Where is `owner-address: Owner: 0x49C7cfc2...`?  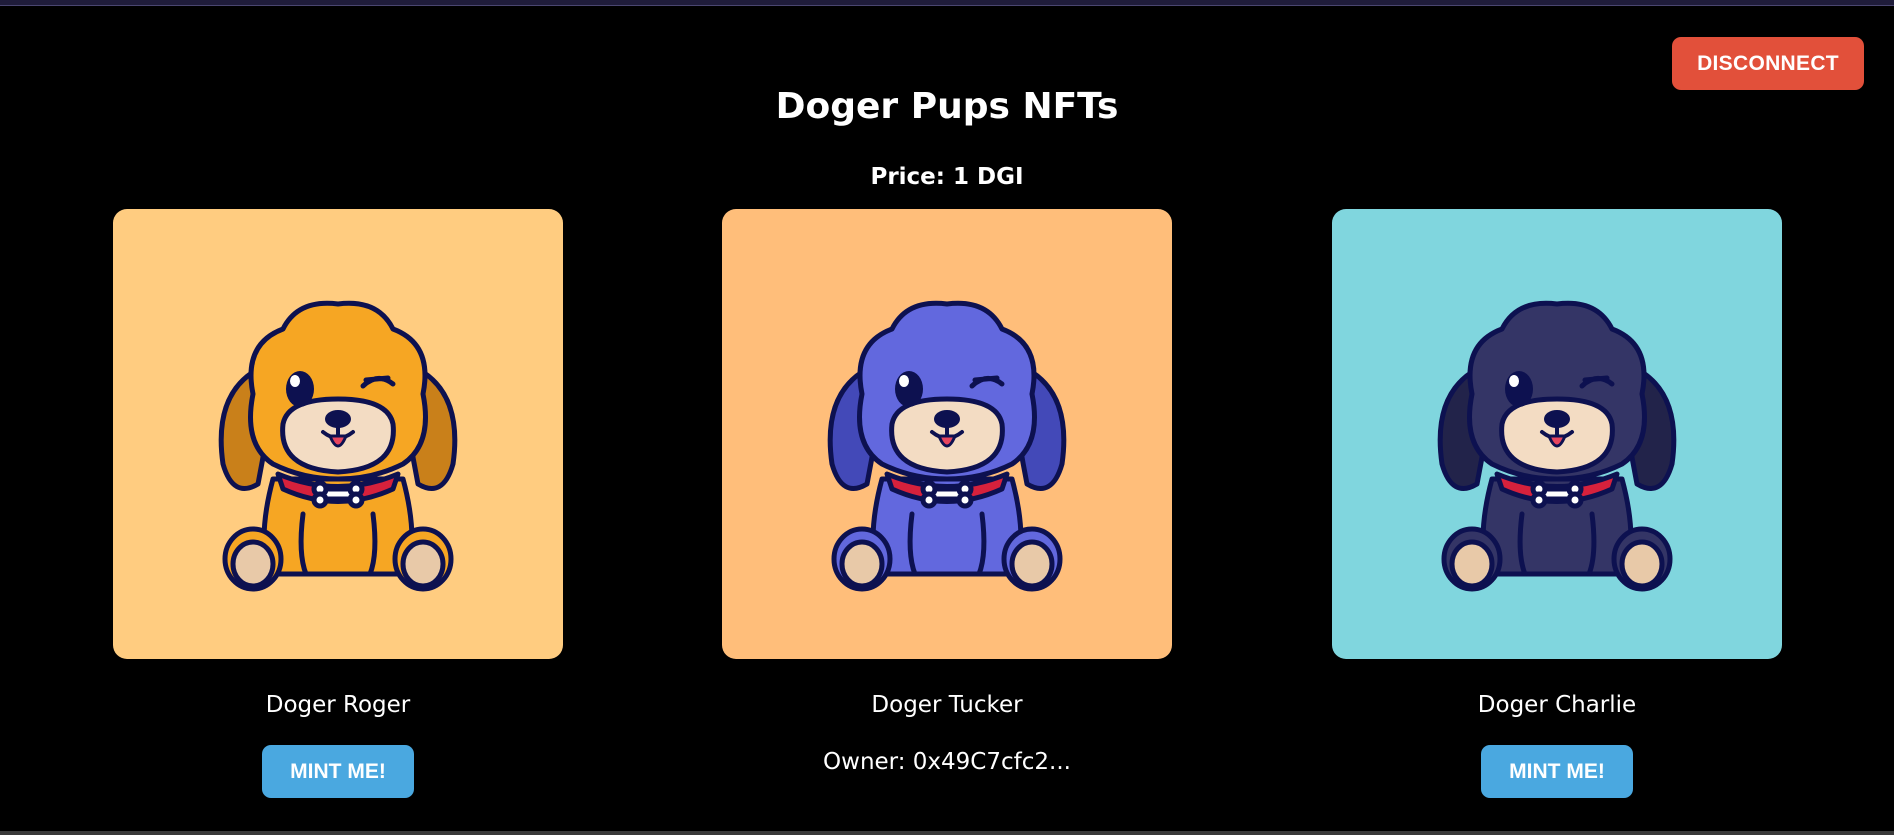
owner-address: Owner: 0x49C7cfc2... is located at coordinates (947, 762).